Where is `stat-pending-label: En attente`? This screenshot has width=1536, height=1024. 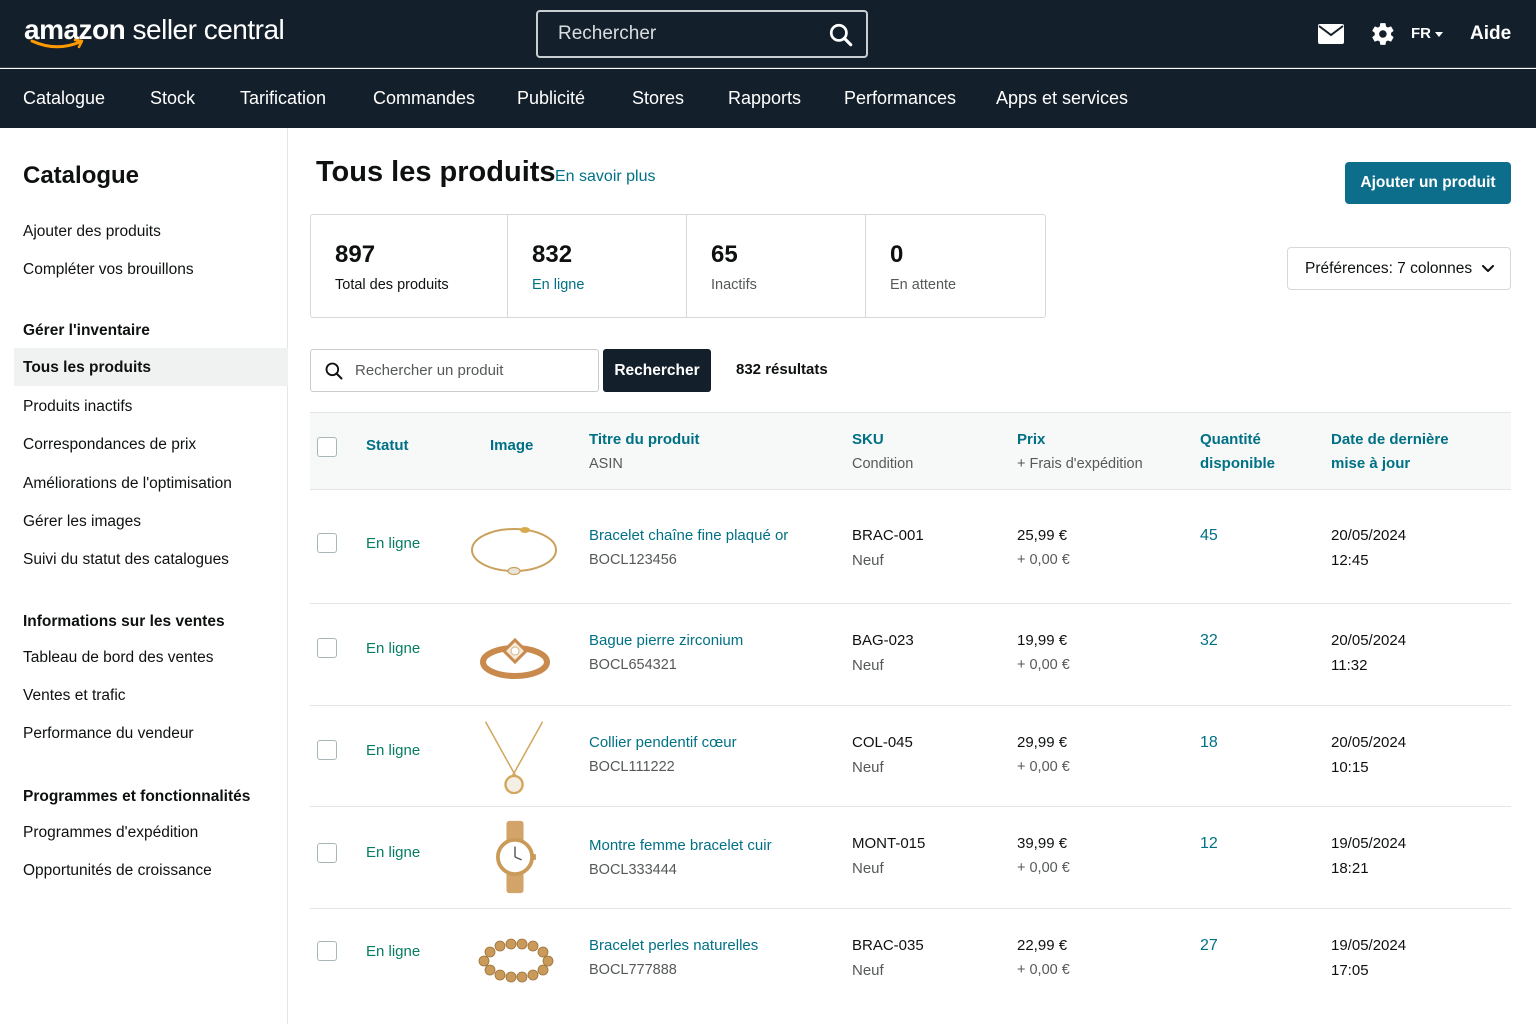 stat-pending-label: En attente is located at coordinates (923, 285).